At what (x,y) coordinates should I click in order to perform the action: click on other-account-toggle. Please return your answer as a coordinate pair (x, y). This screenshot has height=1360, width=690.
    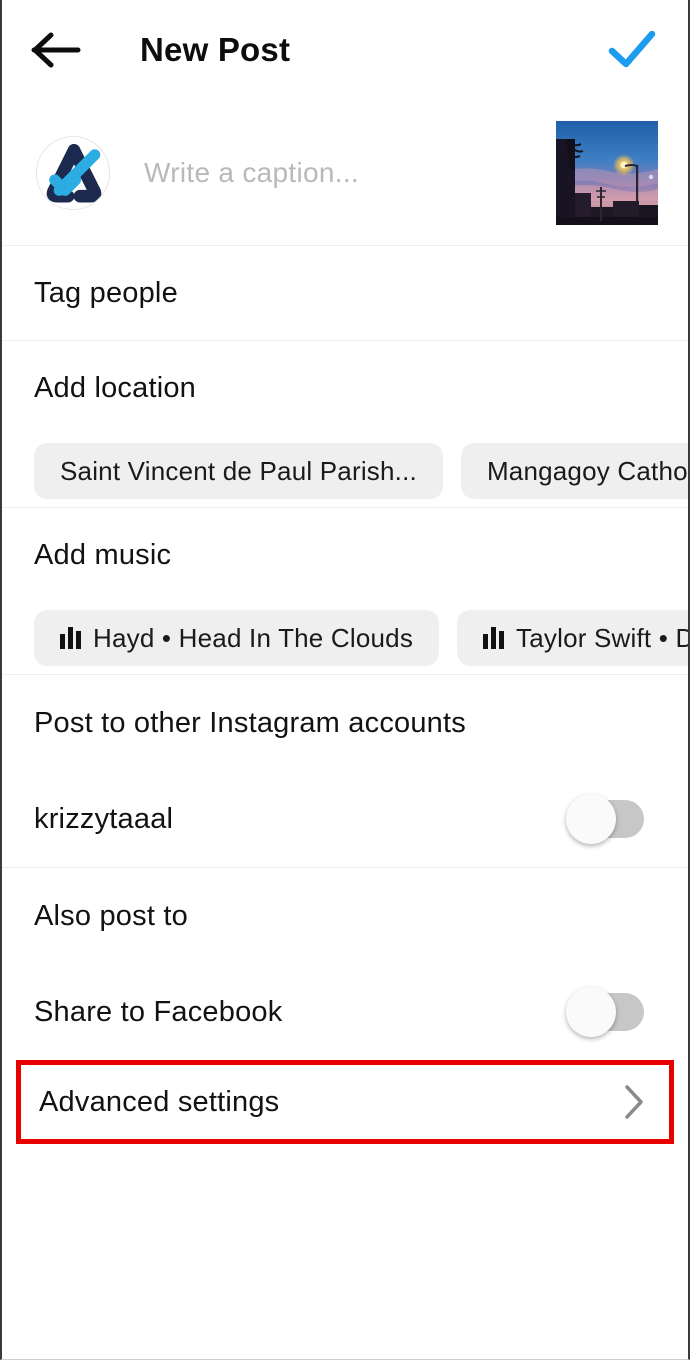
    Looking at the image, I should click on (605, 819).